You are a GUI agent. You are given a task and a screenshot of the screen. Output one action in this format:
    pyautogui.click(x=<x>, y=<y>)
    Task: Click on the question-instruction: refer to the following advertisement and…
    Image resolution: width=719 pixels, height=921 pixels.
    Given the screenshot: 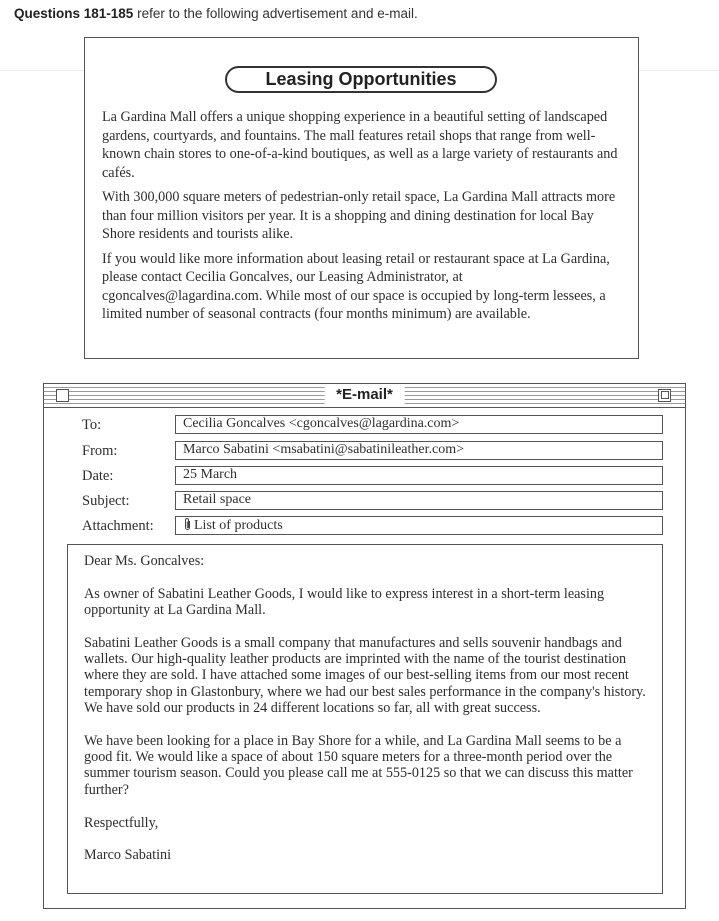 What is the action you would take?
    pyautogui.click(x=277, y=13)
    